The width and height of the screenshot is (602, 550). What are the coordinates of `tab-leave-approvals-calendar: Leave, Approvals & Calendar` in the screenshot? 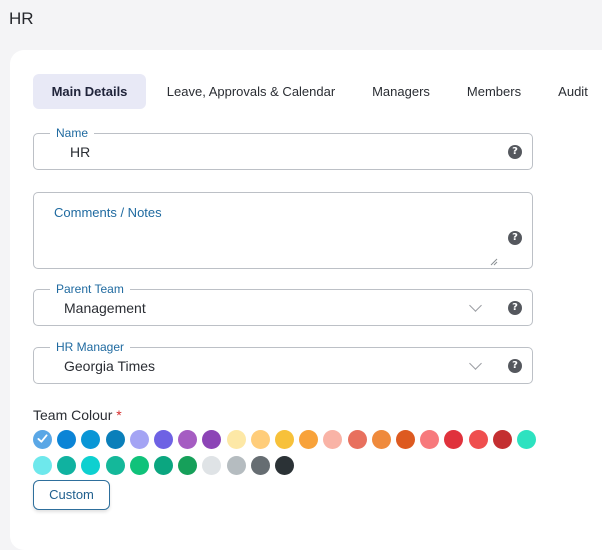 It's located at (251, 91).